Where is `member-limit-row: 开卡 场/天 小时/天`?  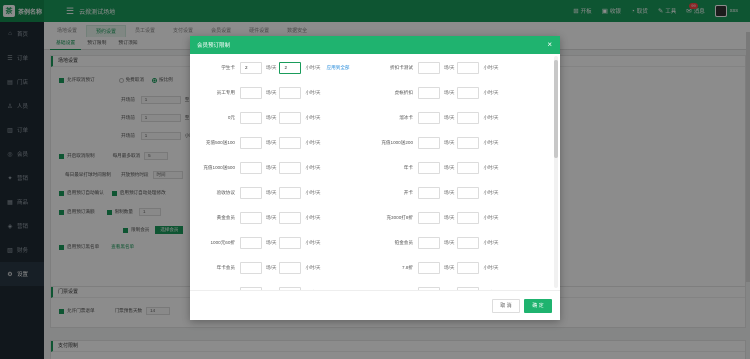 member-limit-row: 开卡 场/天 小时/天 is located at coordinates (437, 193).